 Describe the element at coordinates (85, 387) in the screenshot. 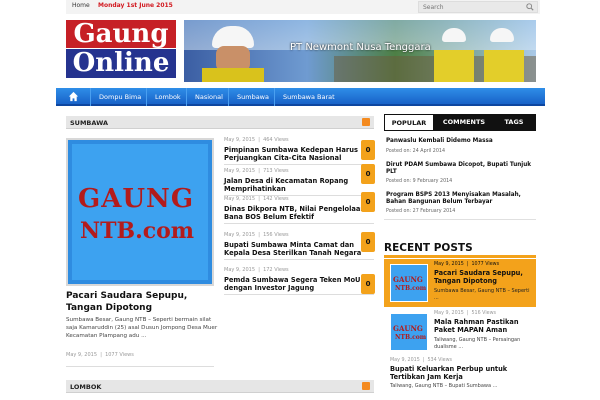

I see `section-title: LOMBOK` at that location.